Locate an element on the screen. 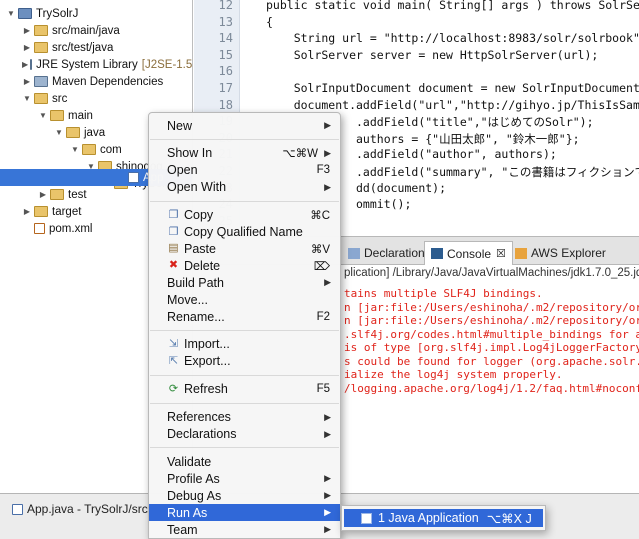 The width and height of the screenshot is (639, 539). tree-item: ▶ src/test/java is located at coordinates (96, 47).